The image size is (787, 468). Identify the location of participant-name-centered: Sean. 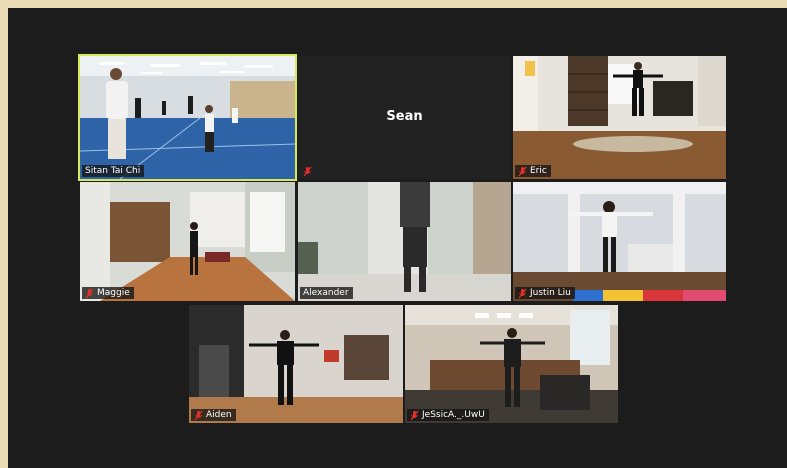
(404, 116).